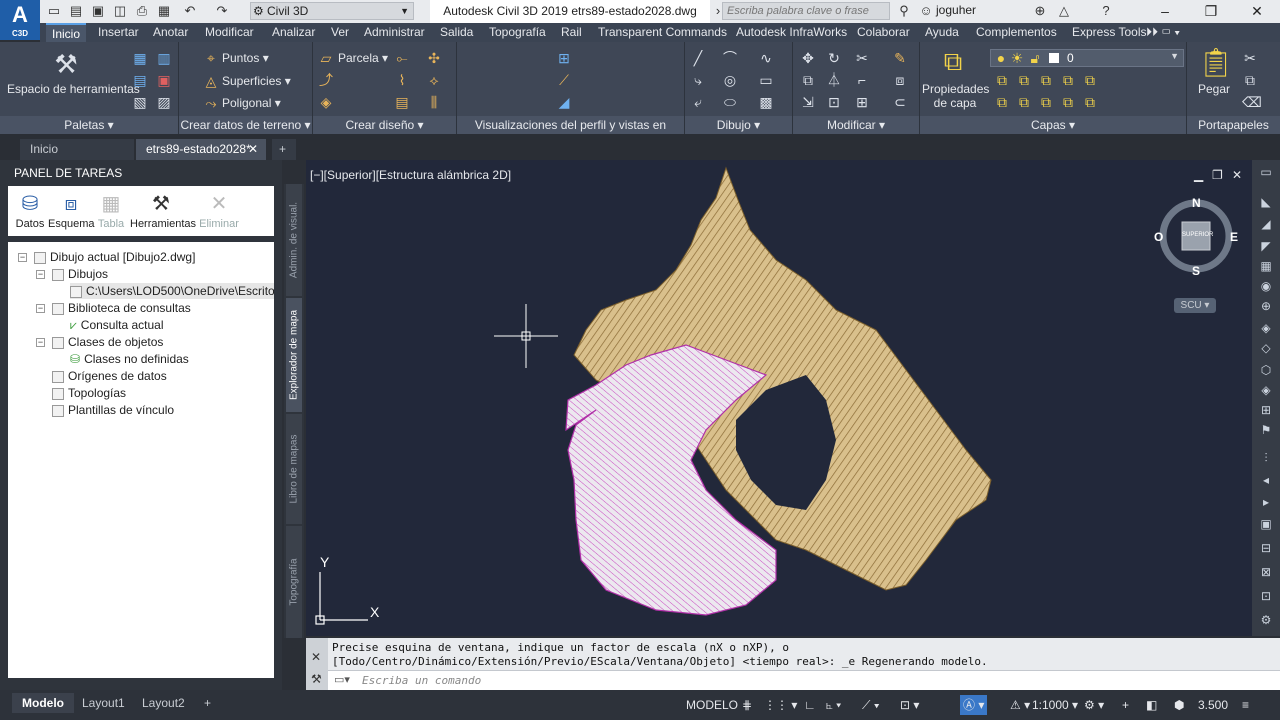  I want to click on workspace-switch-icon: ⚙ ▾, so click(1094, 705).